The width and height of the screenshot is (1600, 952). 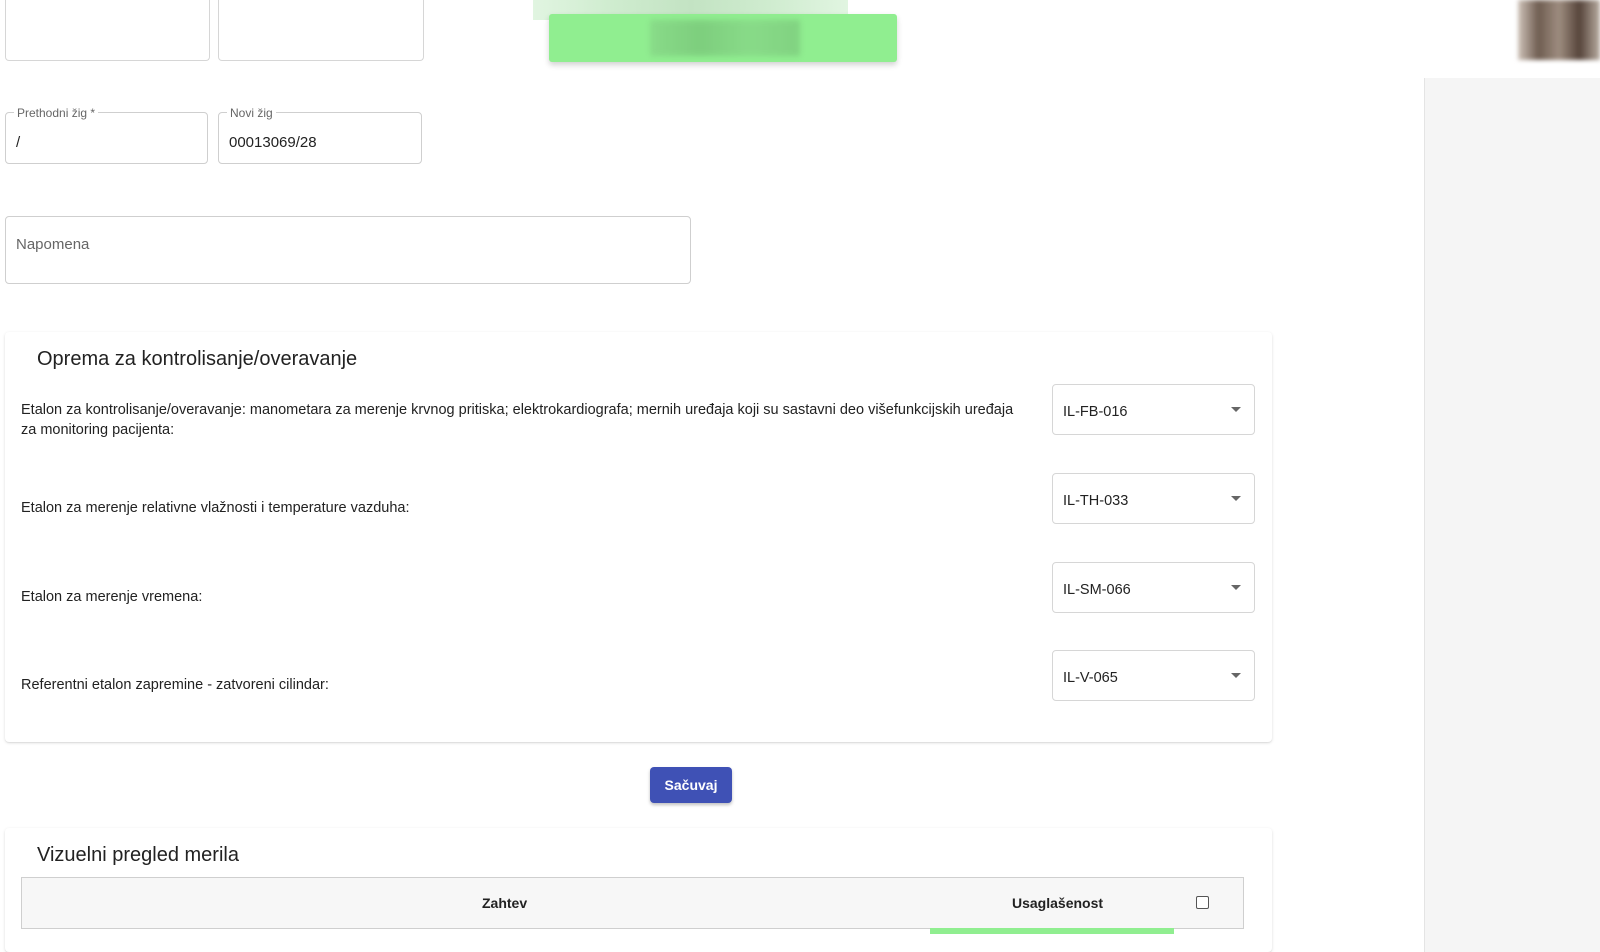 I want to click on new-stamp-label: Novi žig, so click(x=251, y=113).